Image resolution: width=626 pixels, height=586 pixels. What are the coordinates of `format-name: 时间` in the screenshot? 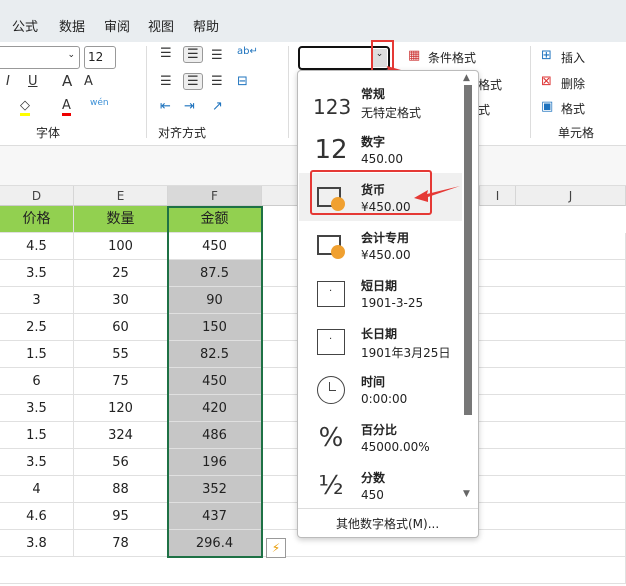 It's located at (373, 382).